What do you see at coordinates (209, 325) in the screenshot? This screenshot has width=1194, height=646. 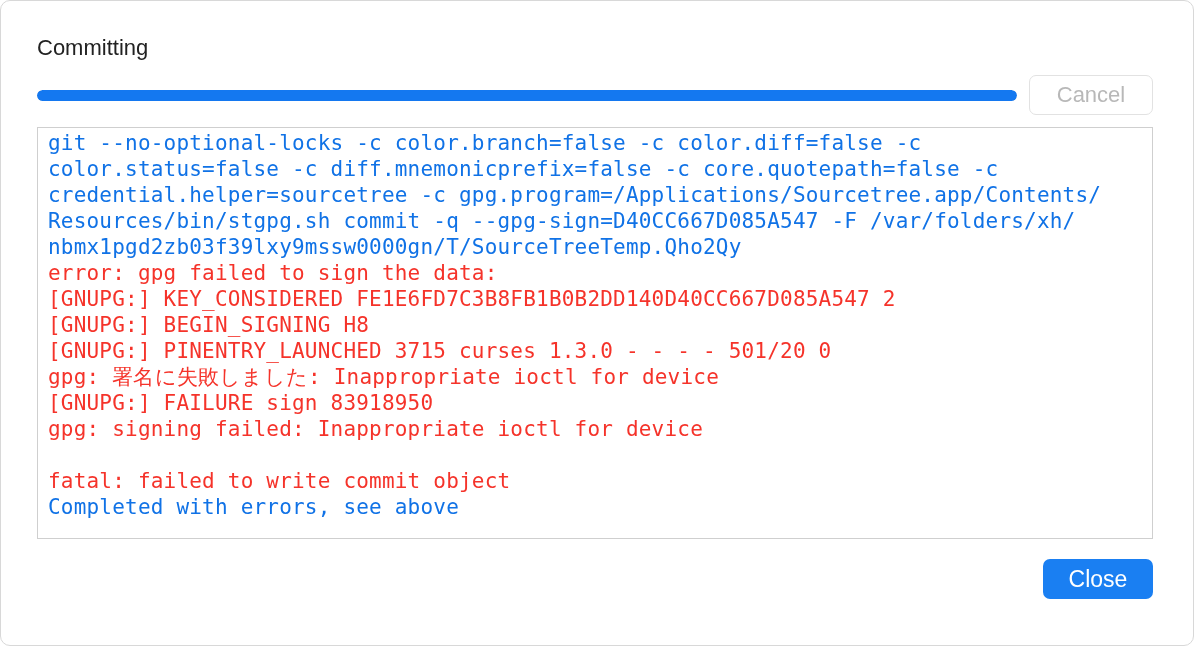 I see `error-line: [GNUPG:] BEGIN_SIGNING H8` at bounding box center [209, 325].